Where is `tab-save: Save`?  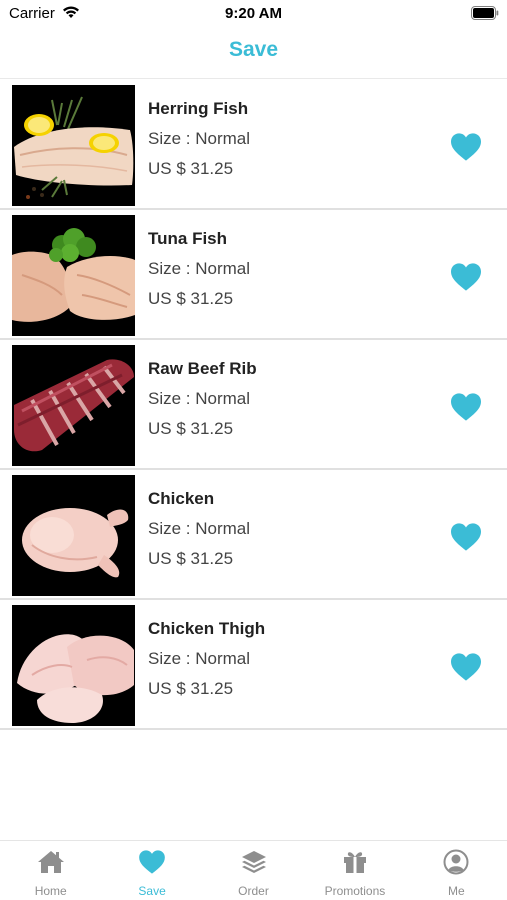 tab-save: Save is located at coordinates (151, 870).